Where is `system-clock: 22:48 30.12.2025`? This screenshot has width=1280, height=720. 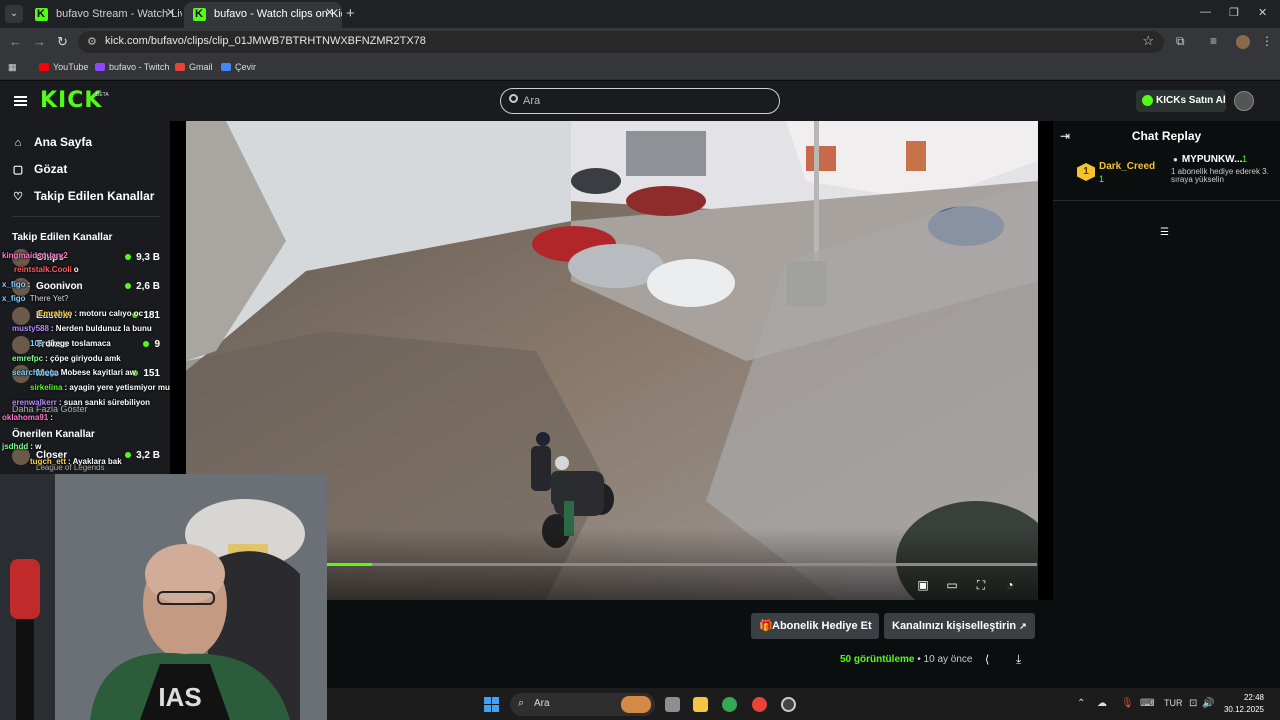
system-clock: 22:48 30.12.2025 is located at coordinates (1240, 704).